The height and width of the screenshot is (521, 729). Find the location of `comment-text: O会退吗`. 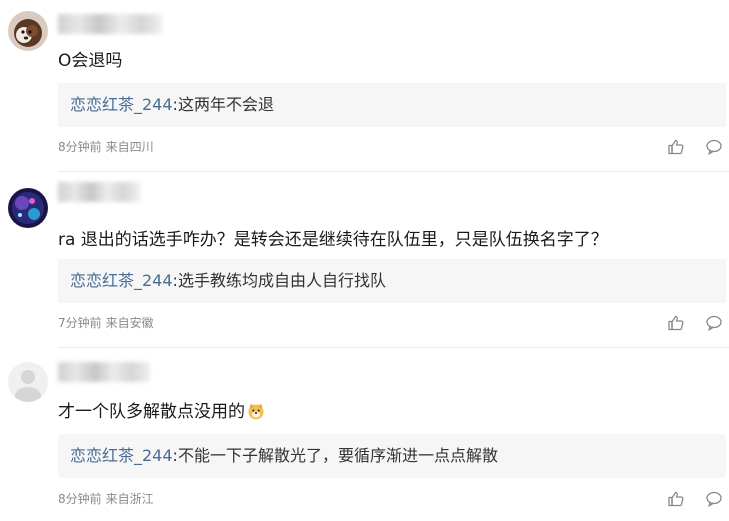

comment-text: O会退吗 is located at coordinates (90, 61).